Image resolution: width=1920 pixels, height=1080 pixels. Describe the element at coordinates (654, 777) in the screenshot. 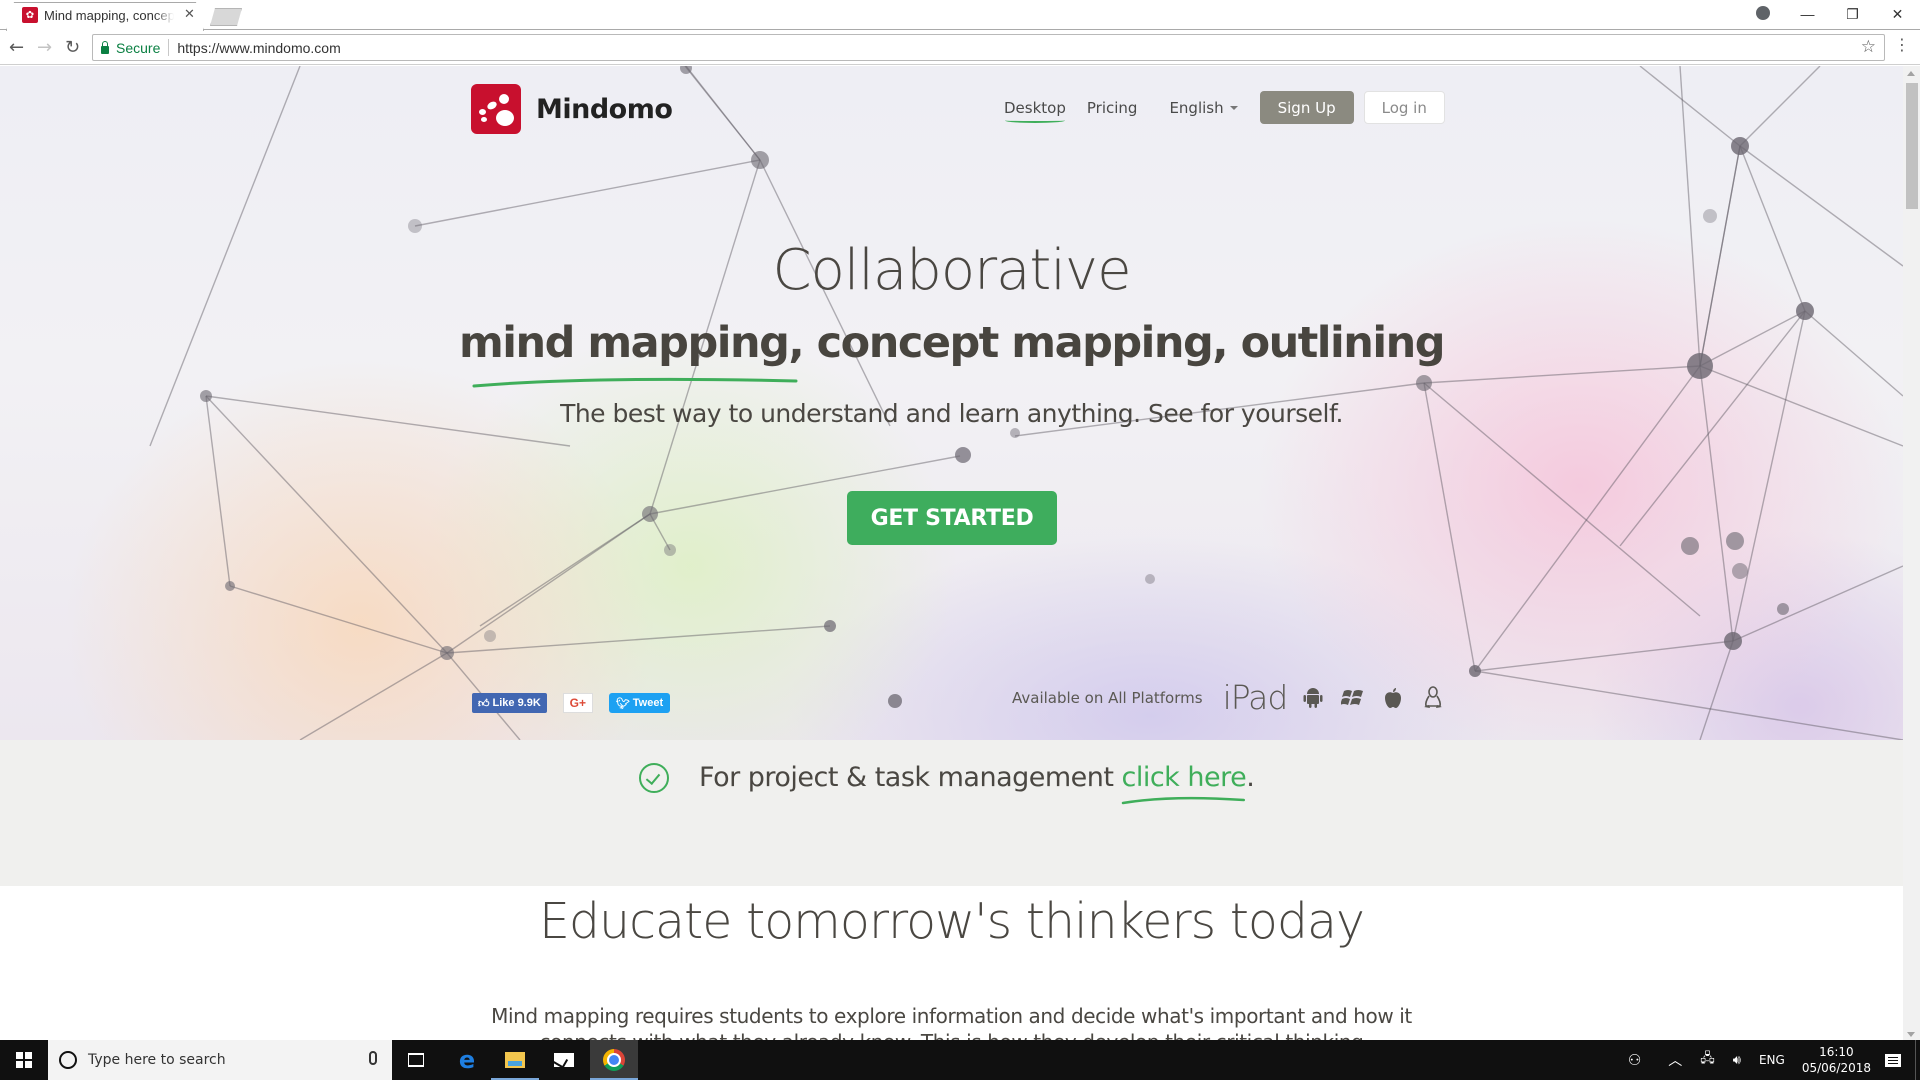

I see `check-circle-icon` at that location.